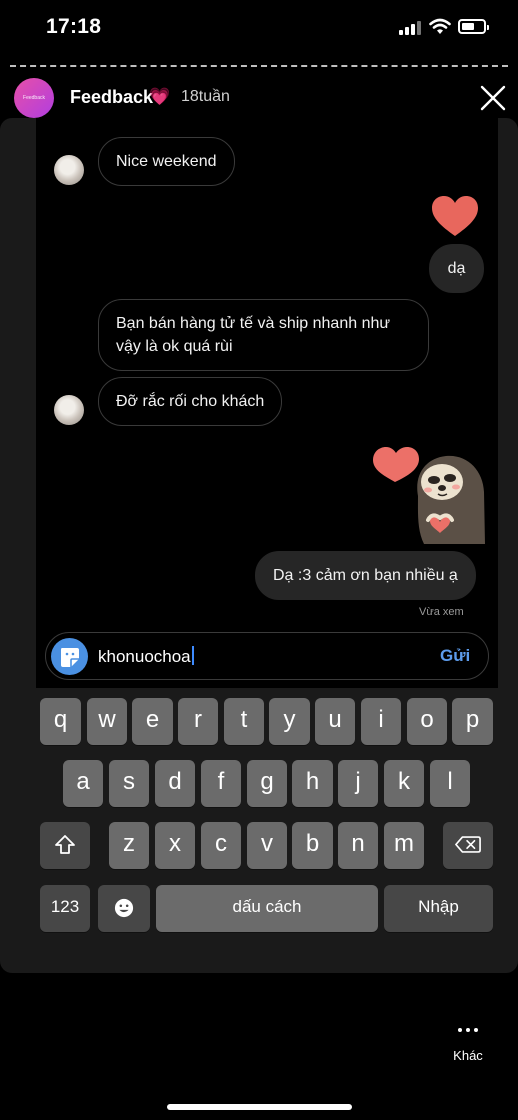 The image size is (518, 1120). Describe the element at coordinates (335, 721) in the screenshot. I see `key-u: u` at that location.